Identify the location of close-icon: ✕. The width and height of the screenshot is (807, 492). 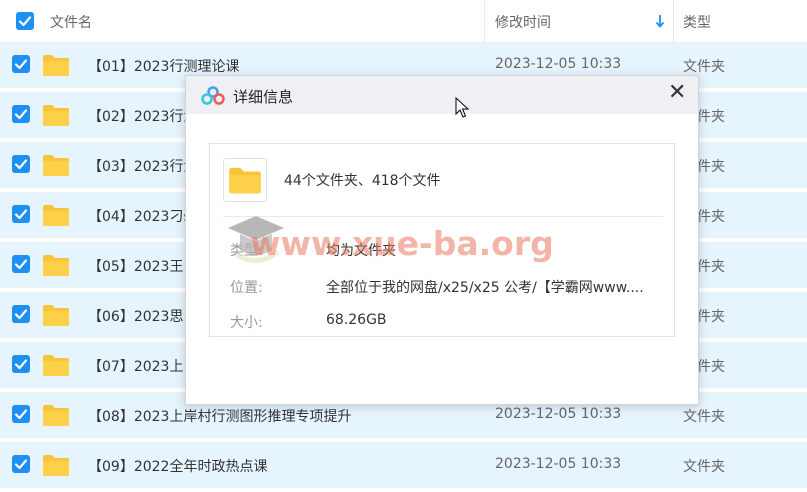
(677, 93).